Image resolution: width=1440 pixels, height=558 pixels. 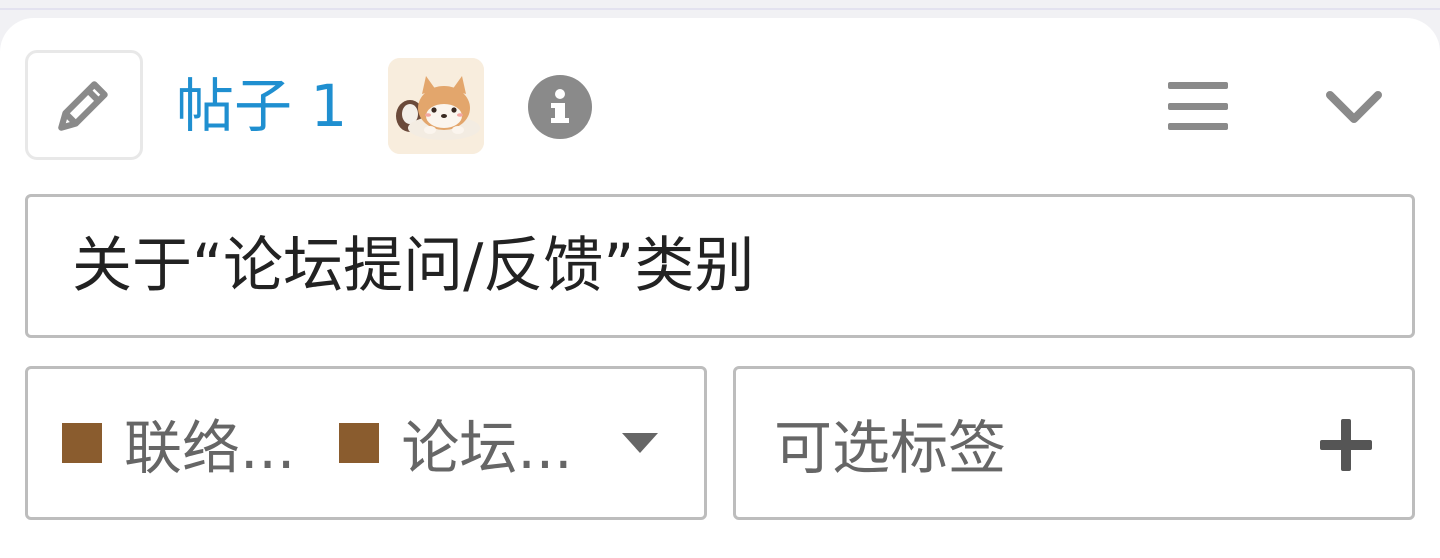 I want to click on post-title: 帖子 1, so click(x=262, y=106).